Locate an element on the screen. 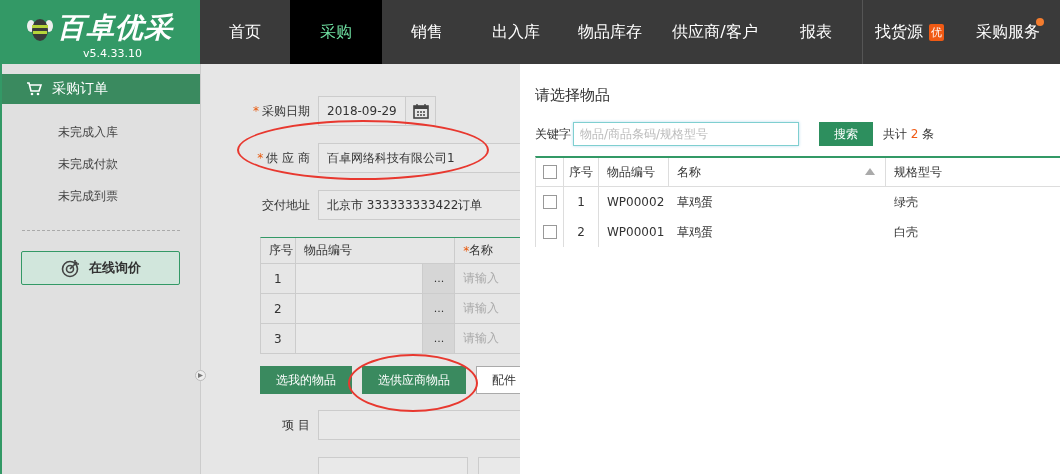  calendar-button is located at coordinates (421, 111).